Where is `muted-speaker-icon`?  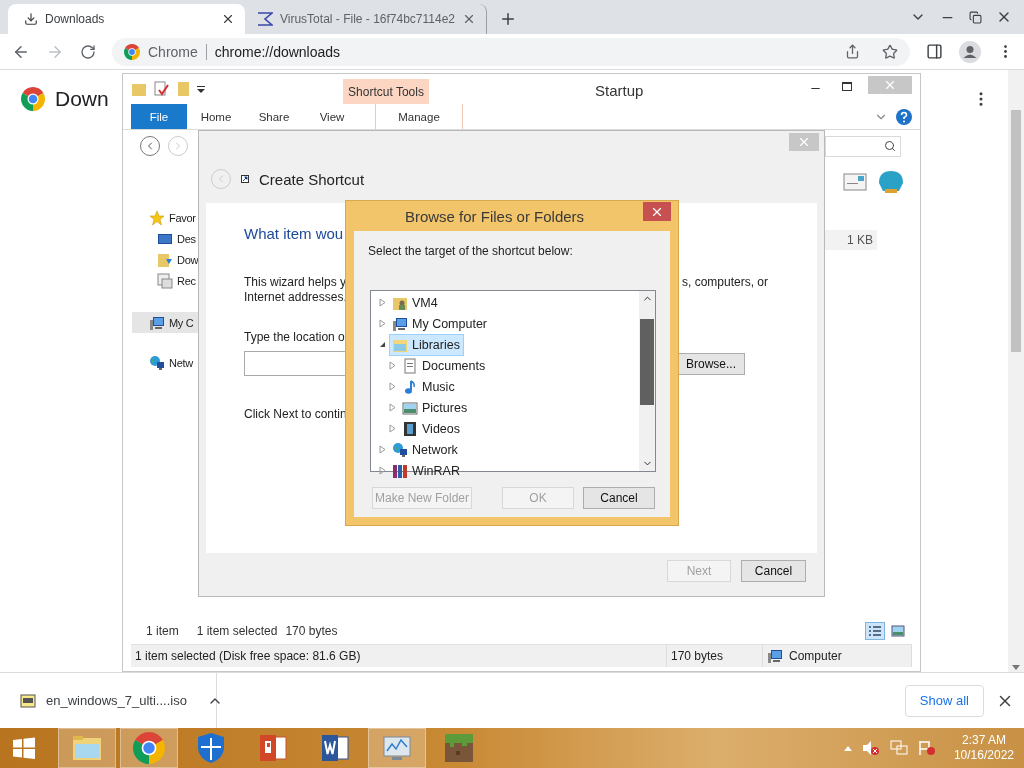
muted-speaker-icon is located at coordinates (870, 748).